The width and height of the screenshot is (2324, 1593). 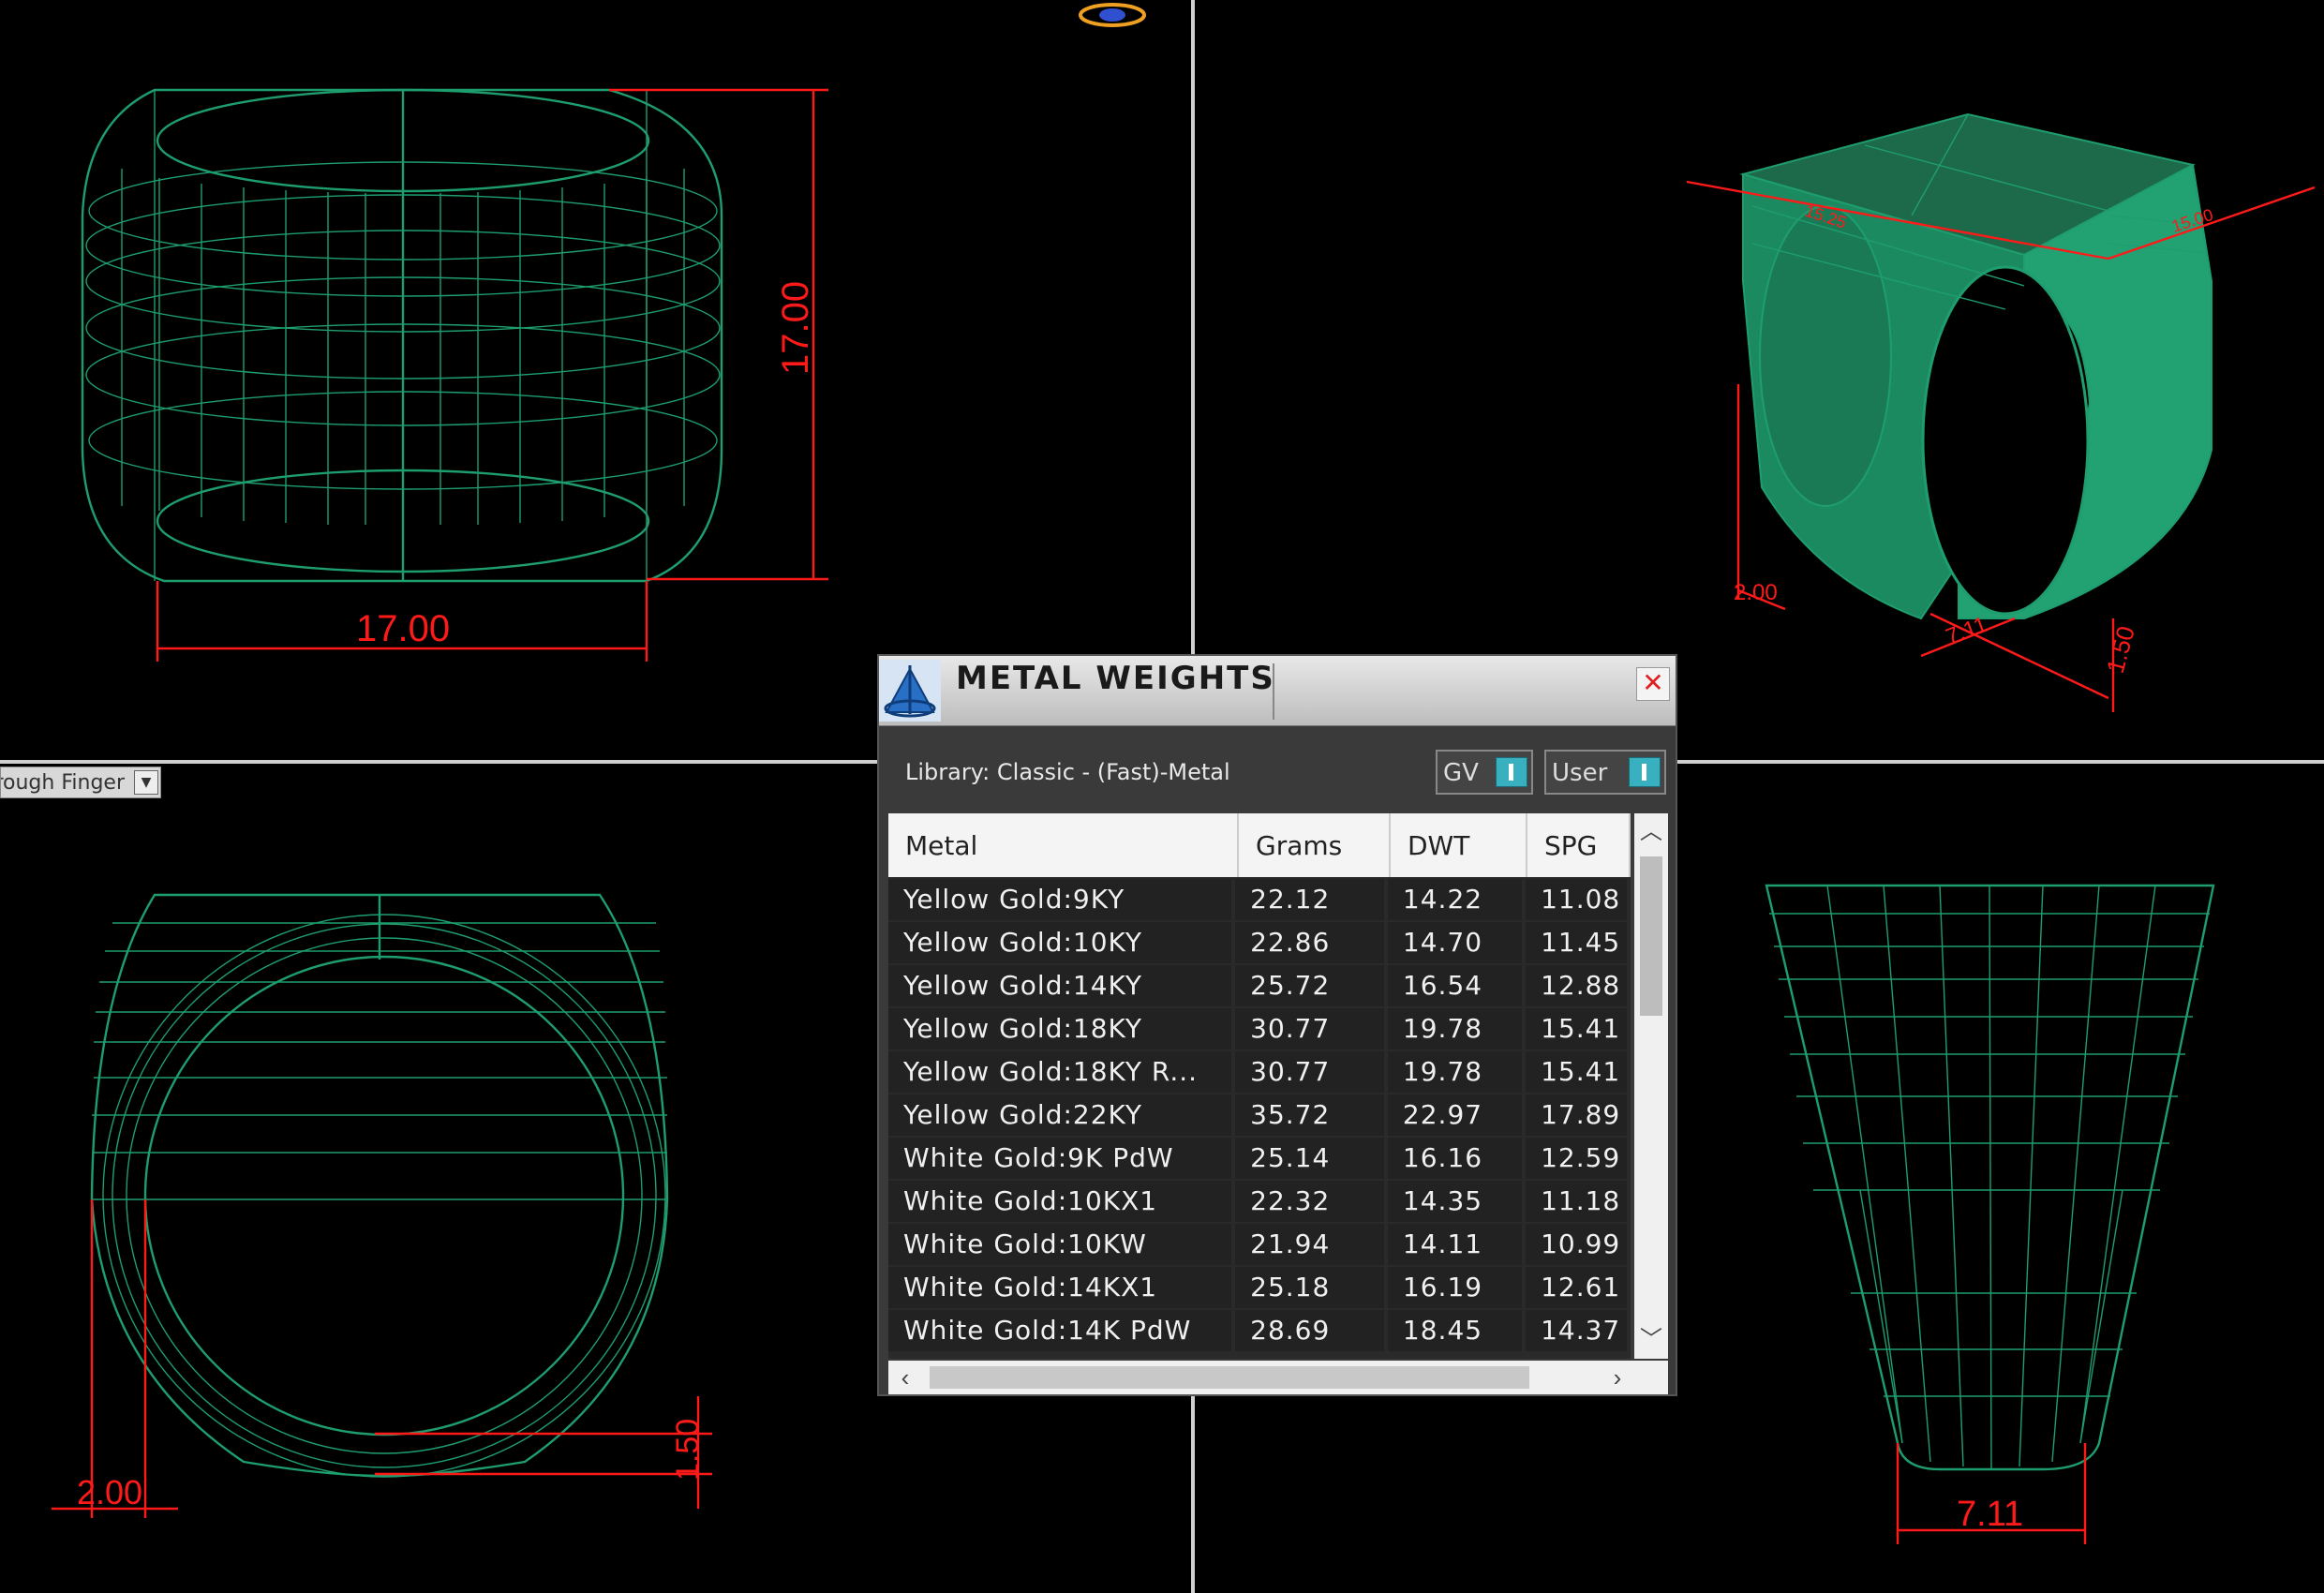 I want to click on cell-metal: White Gold:9K PdW, so click(x=1060, y=1158).